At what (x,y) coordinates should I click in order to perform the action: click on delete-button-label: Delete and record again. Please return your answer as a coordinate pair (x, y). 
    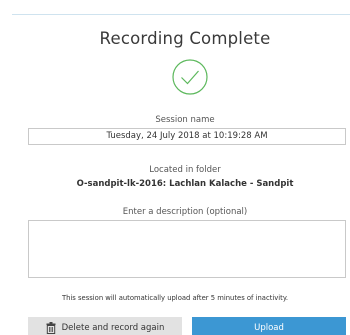
    Looking at the image, I should click on (113, 328).